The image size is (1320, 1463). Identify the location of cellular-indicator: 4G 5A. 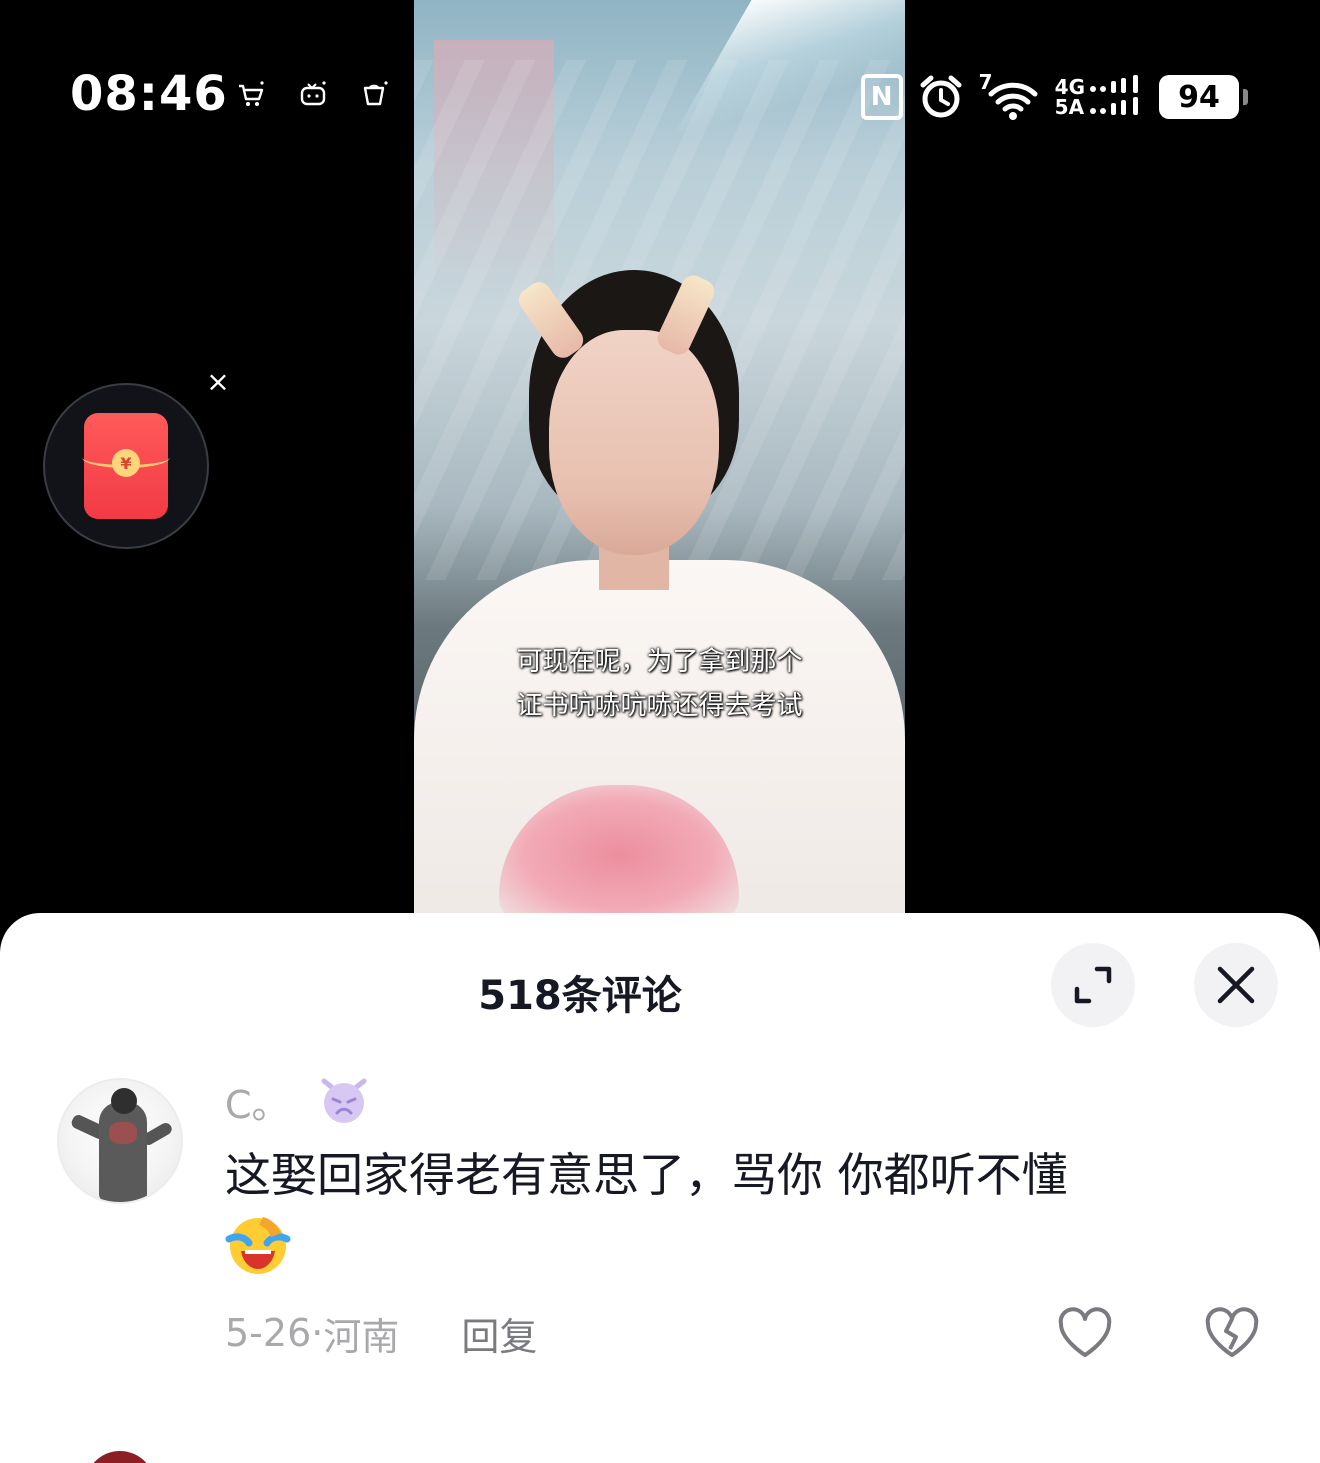
(1100, 97).